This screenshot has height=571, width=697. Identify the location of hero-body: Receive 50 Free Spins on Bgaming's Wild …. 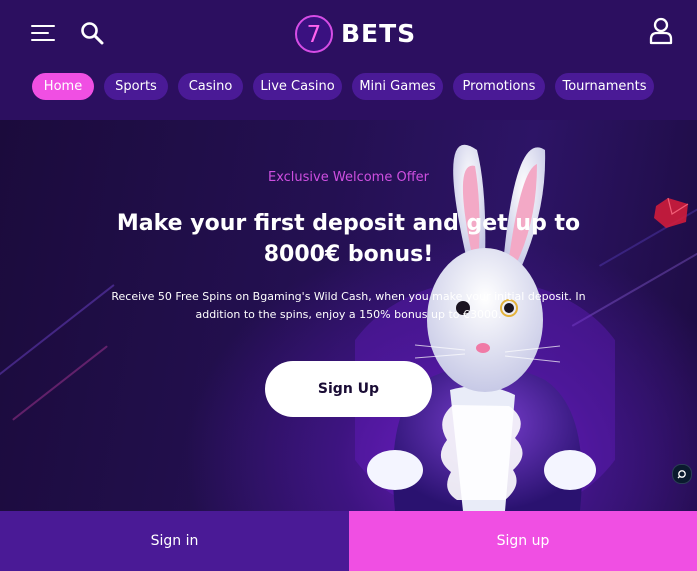
(348, 305).